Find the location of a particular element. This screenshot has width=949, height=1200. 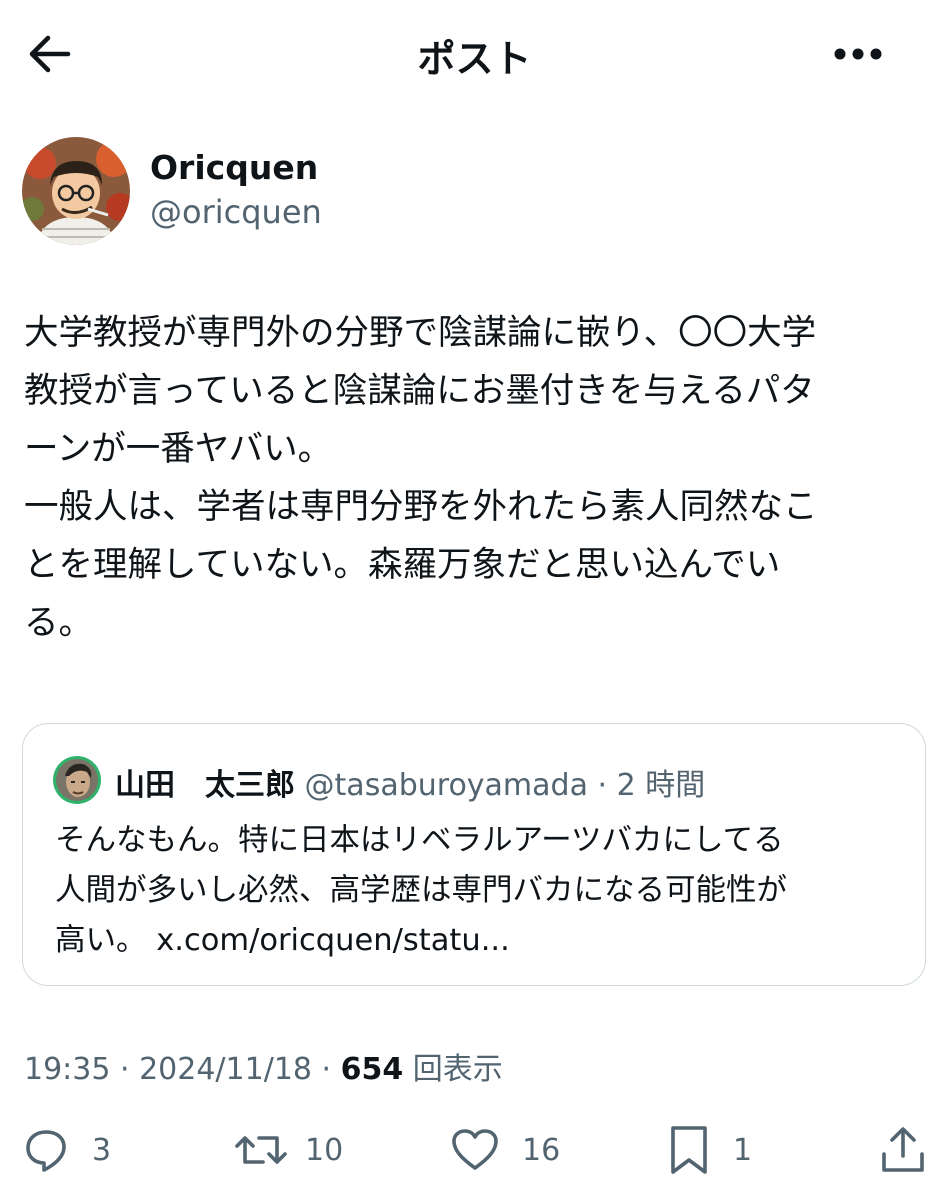

share-button is located at coordinates (903, 1150).